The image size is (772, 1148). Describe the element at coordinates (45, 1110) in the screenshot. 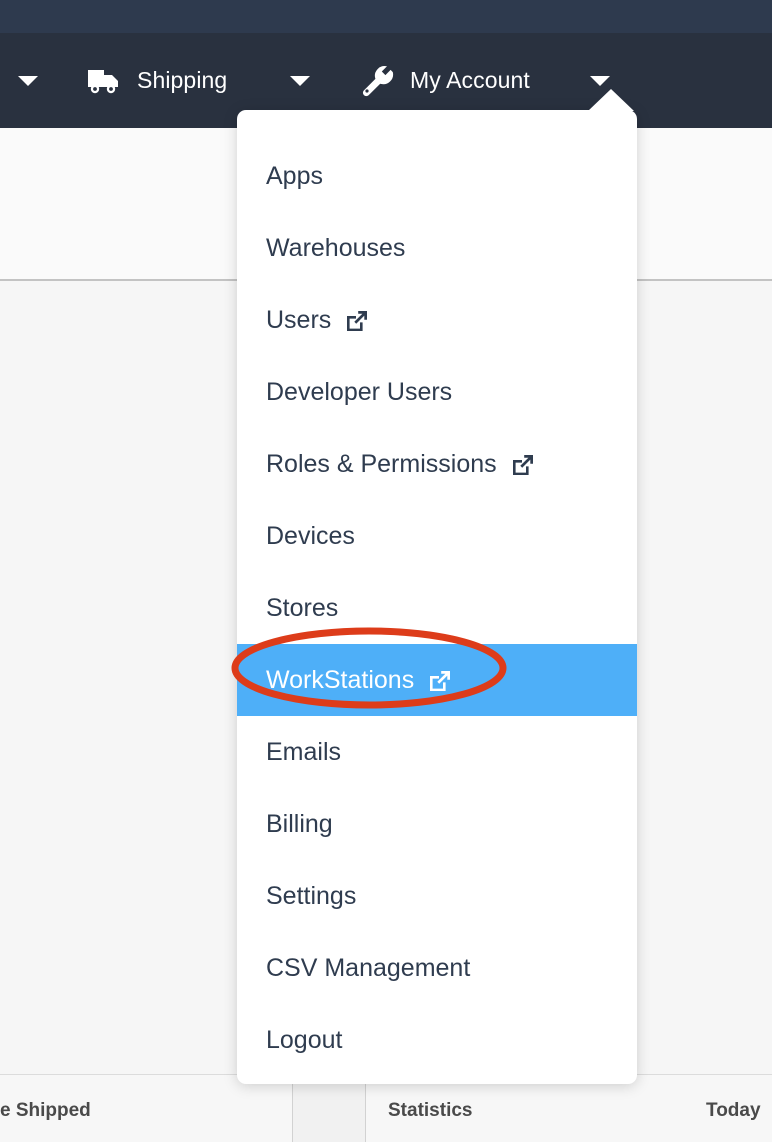

I see `panel-shipped-title: e Shipped` at that location.